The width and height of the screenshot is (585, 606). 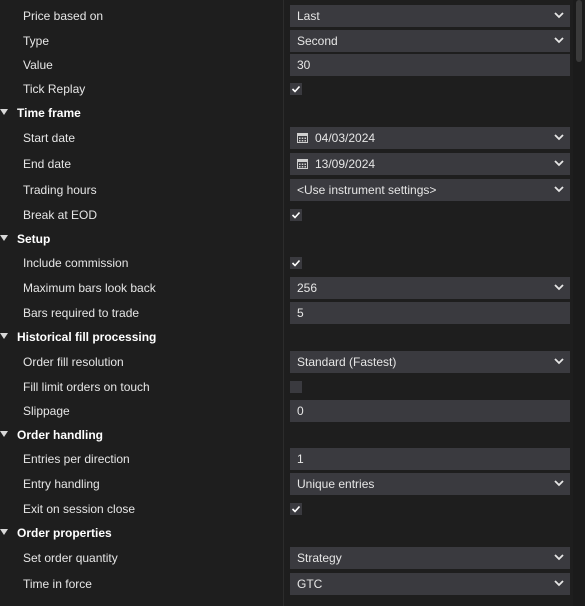 What do you see at coordinates (310, 584) in the screenshot?
I see `time-in-force-value: GTC` at bounding box center [310, 584].